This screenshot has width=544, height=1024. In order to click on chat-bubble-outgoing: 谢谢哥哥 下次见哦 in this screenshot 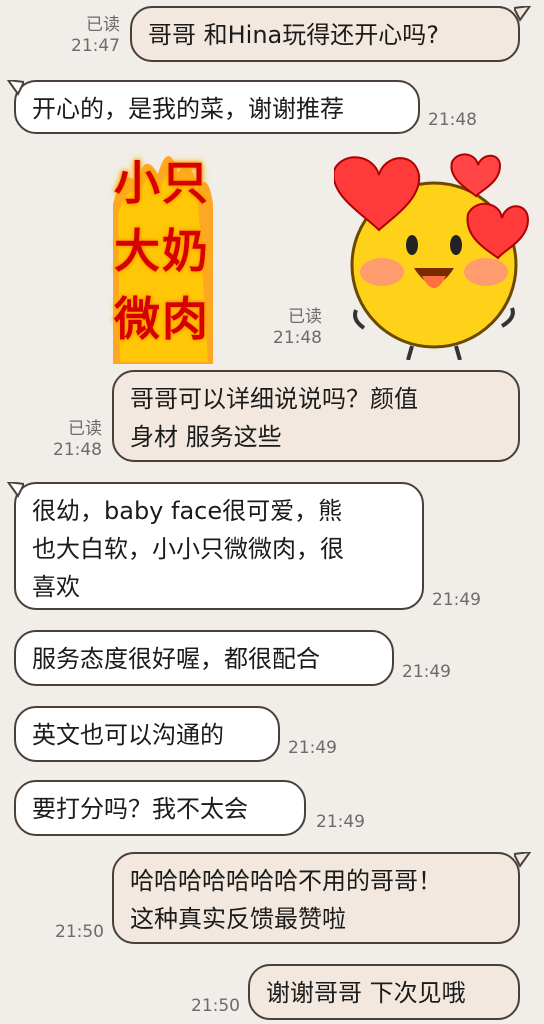, I will do `click(384, 992)`.